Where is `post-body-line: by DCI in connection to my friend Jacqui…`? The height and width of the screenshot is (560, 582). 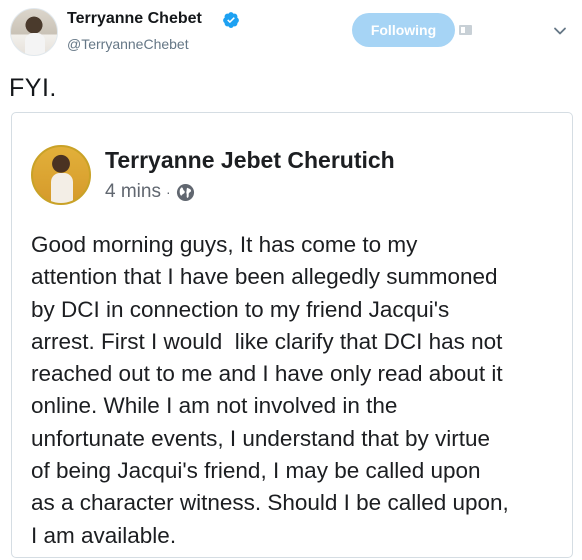 post-body-line: by DCI in connection to my friend Jacqui… is located at coordinates (240, 309).